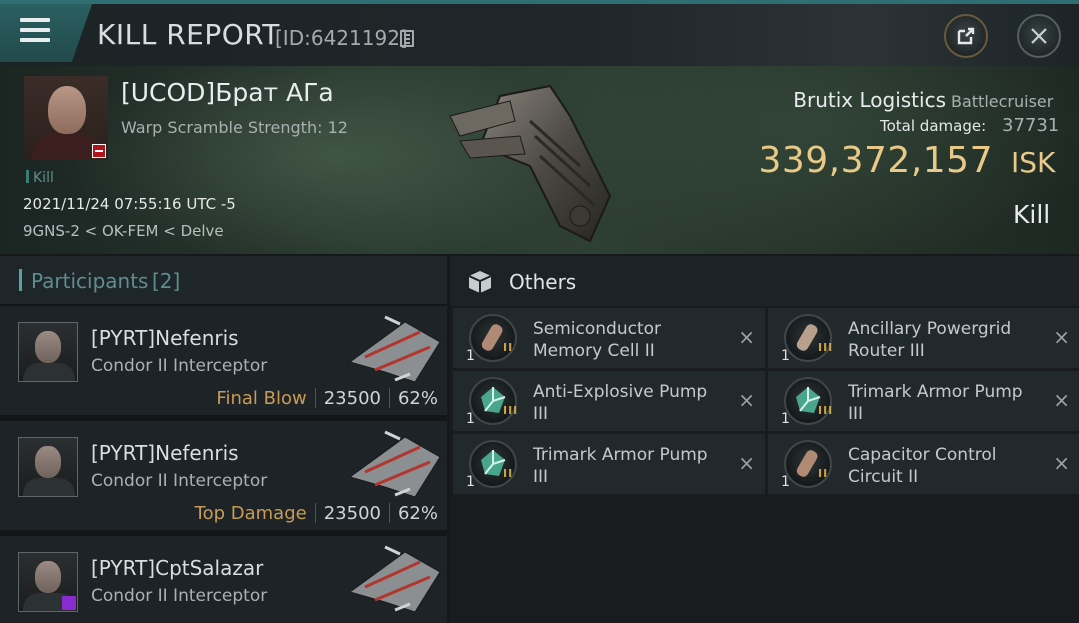  I want to click on participants-header: Participants [2], so click(223, 280).